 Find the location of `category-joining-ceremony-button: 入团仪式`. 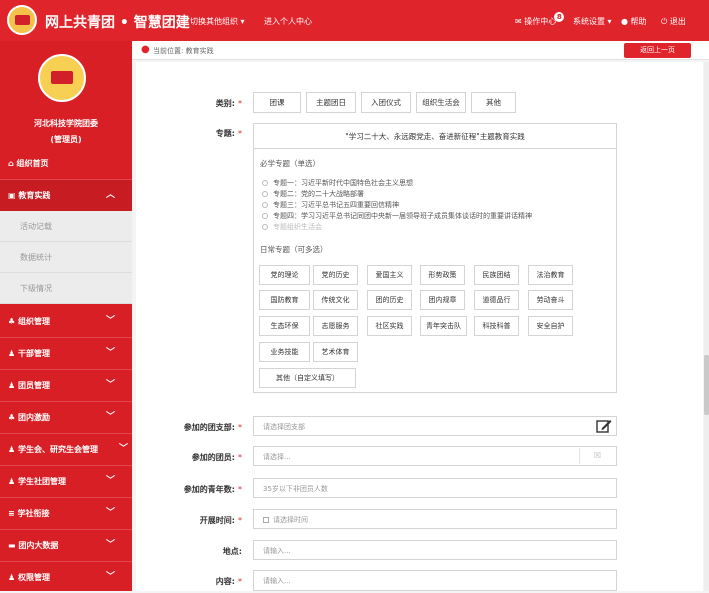

category-joining-ceremony-button: 入团仪式 is located at coordinates (386, 102).